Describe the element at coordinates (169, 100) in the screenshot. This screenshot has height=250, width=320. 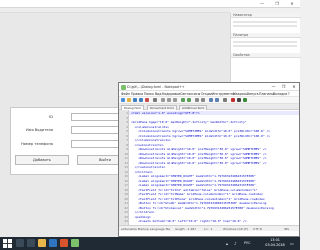
I see `copy-icon` at that location.